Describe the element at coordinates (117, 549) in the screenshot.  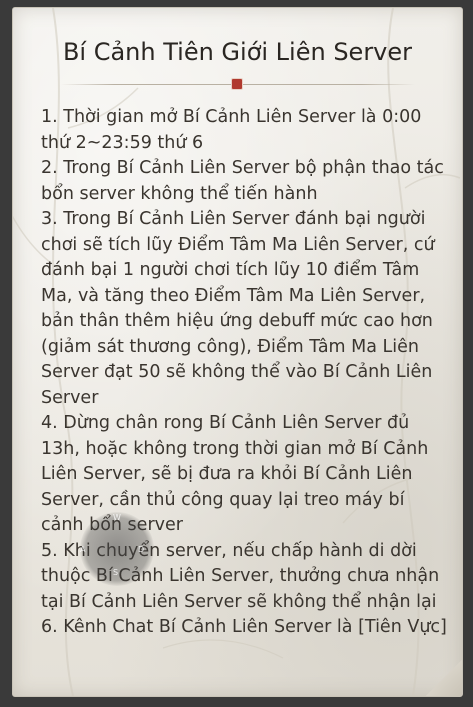
I see `virtual-joystick: W A D S` at that location.